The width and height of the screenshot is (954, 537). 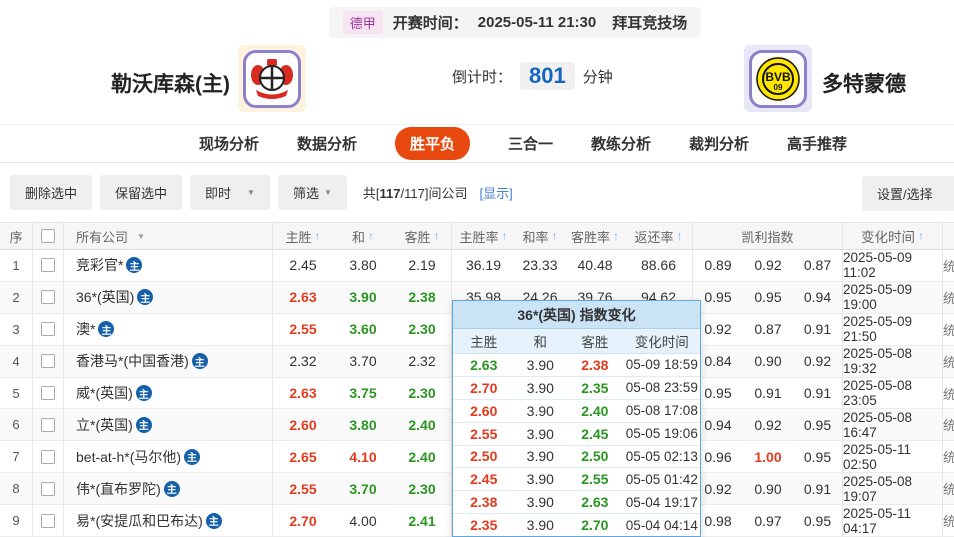 What do you see at coordinates (168, 236) in the screenshot?
I see `col-header-company: 所有公司 ▼` at bounding box center [168, 236].